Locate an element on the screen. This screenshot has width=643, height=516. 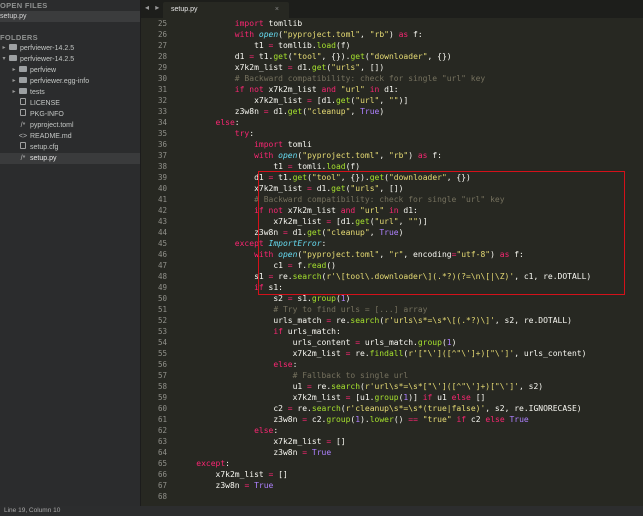
code-line: if urls_match: is located at coordinates (384, 331).